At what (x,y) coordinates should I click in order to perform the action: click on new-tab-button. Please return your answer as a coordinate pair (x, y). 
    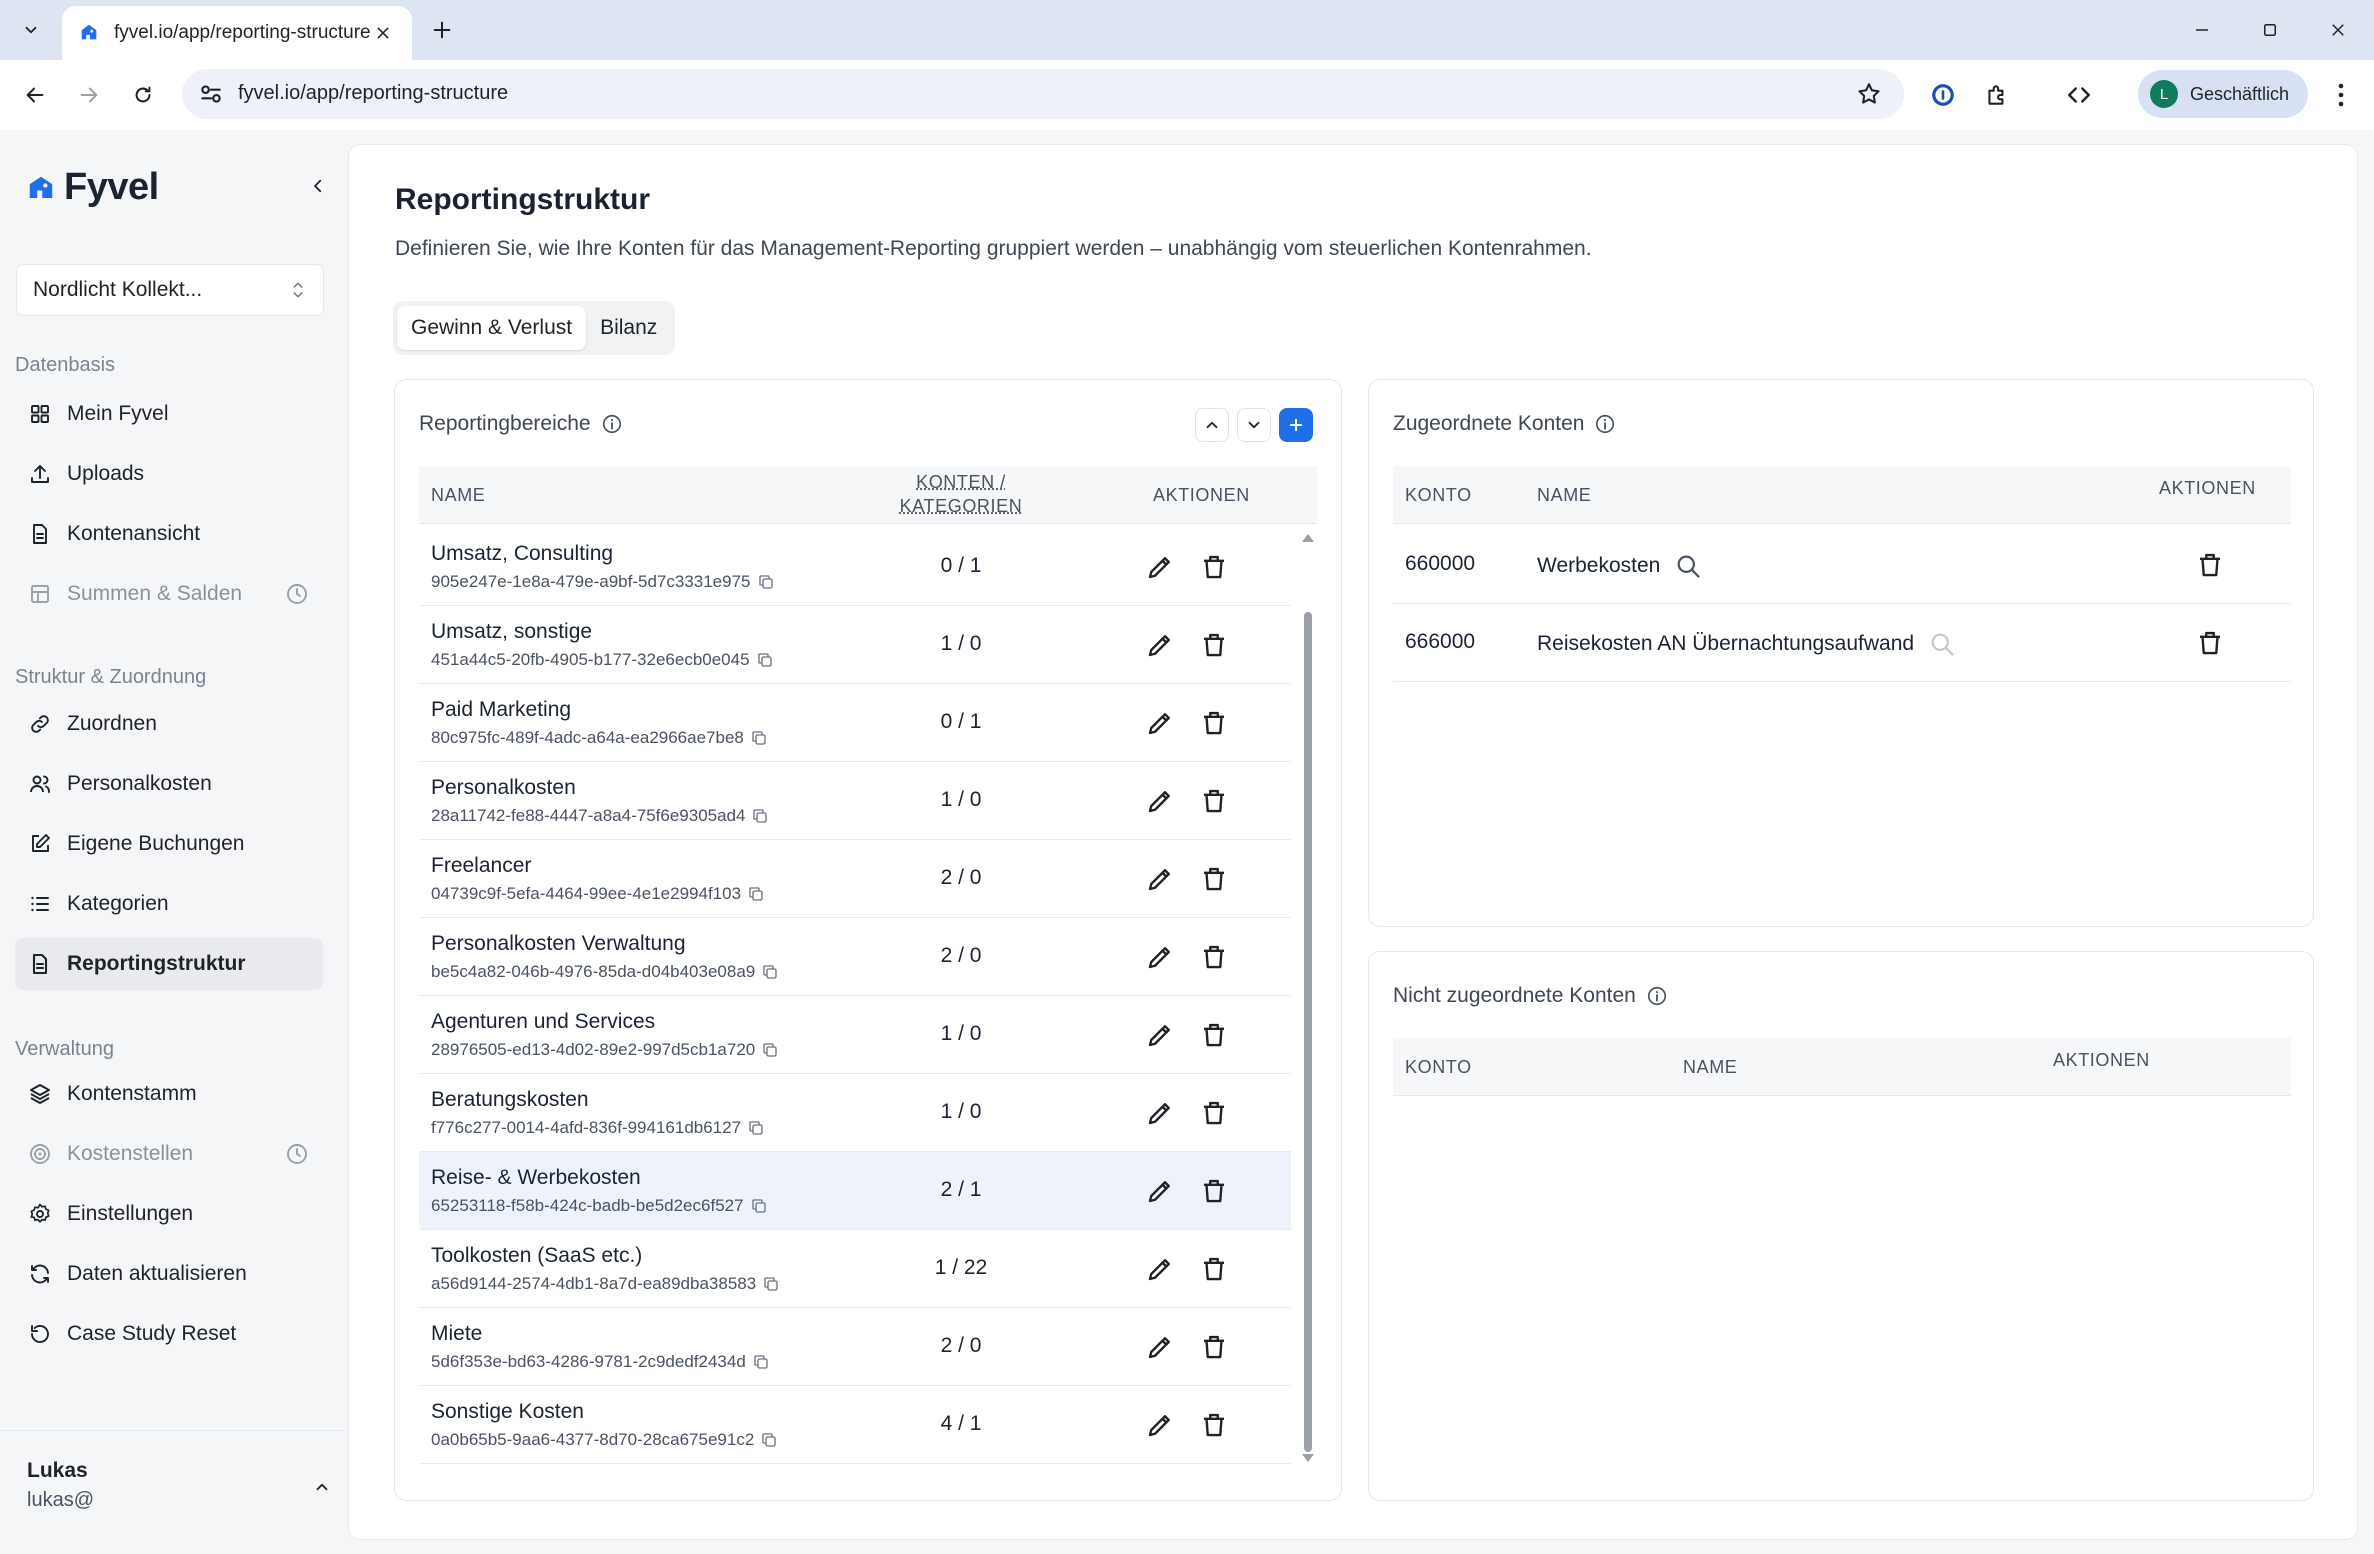
    Looking at the image, I should click on (442, 30).